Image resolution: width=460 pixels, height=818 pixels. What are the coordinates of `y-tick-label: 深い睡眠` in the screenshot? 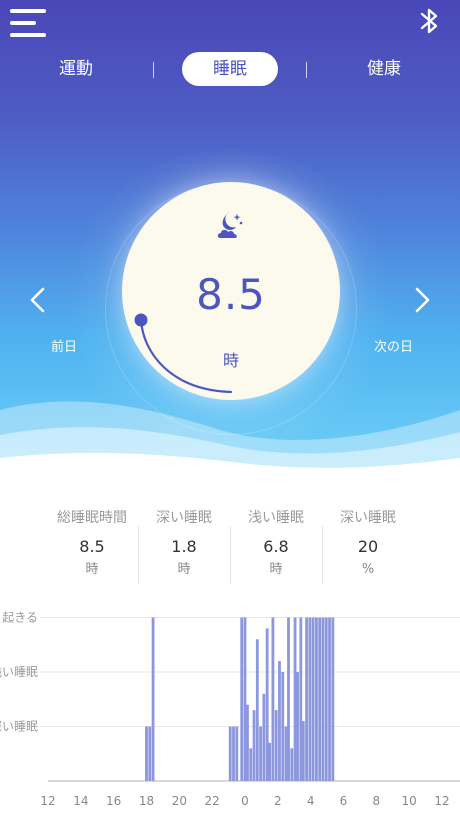 It's located at (19, 727).